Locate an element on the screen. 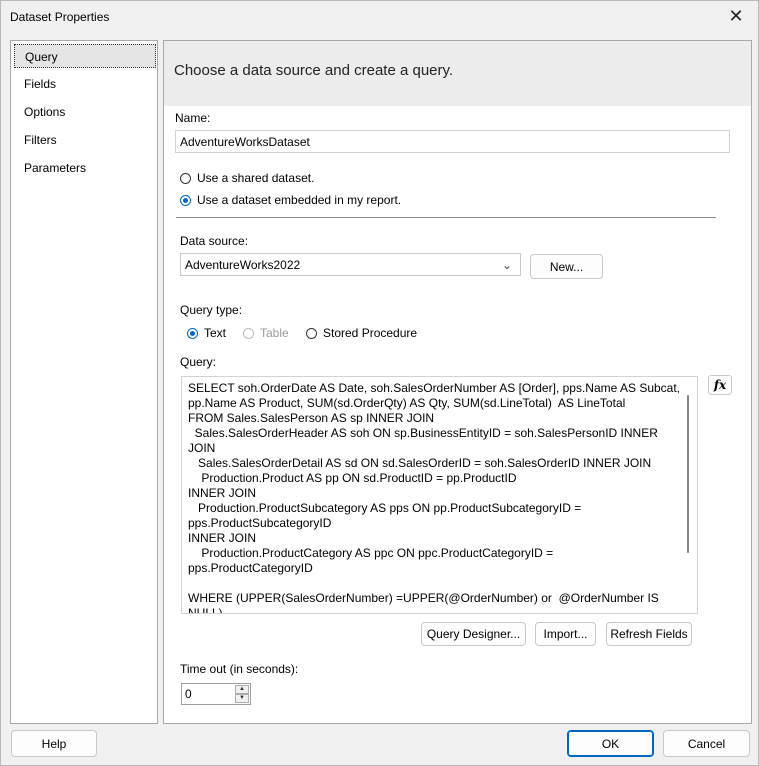 Image resolution: width=759 pixels, height=766 pixels. query-type-table-radio is located at coordinates (248, 333).